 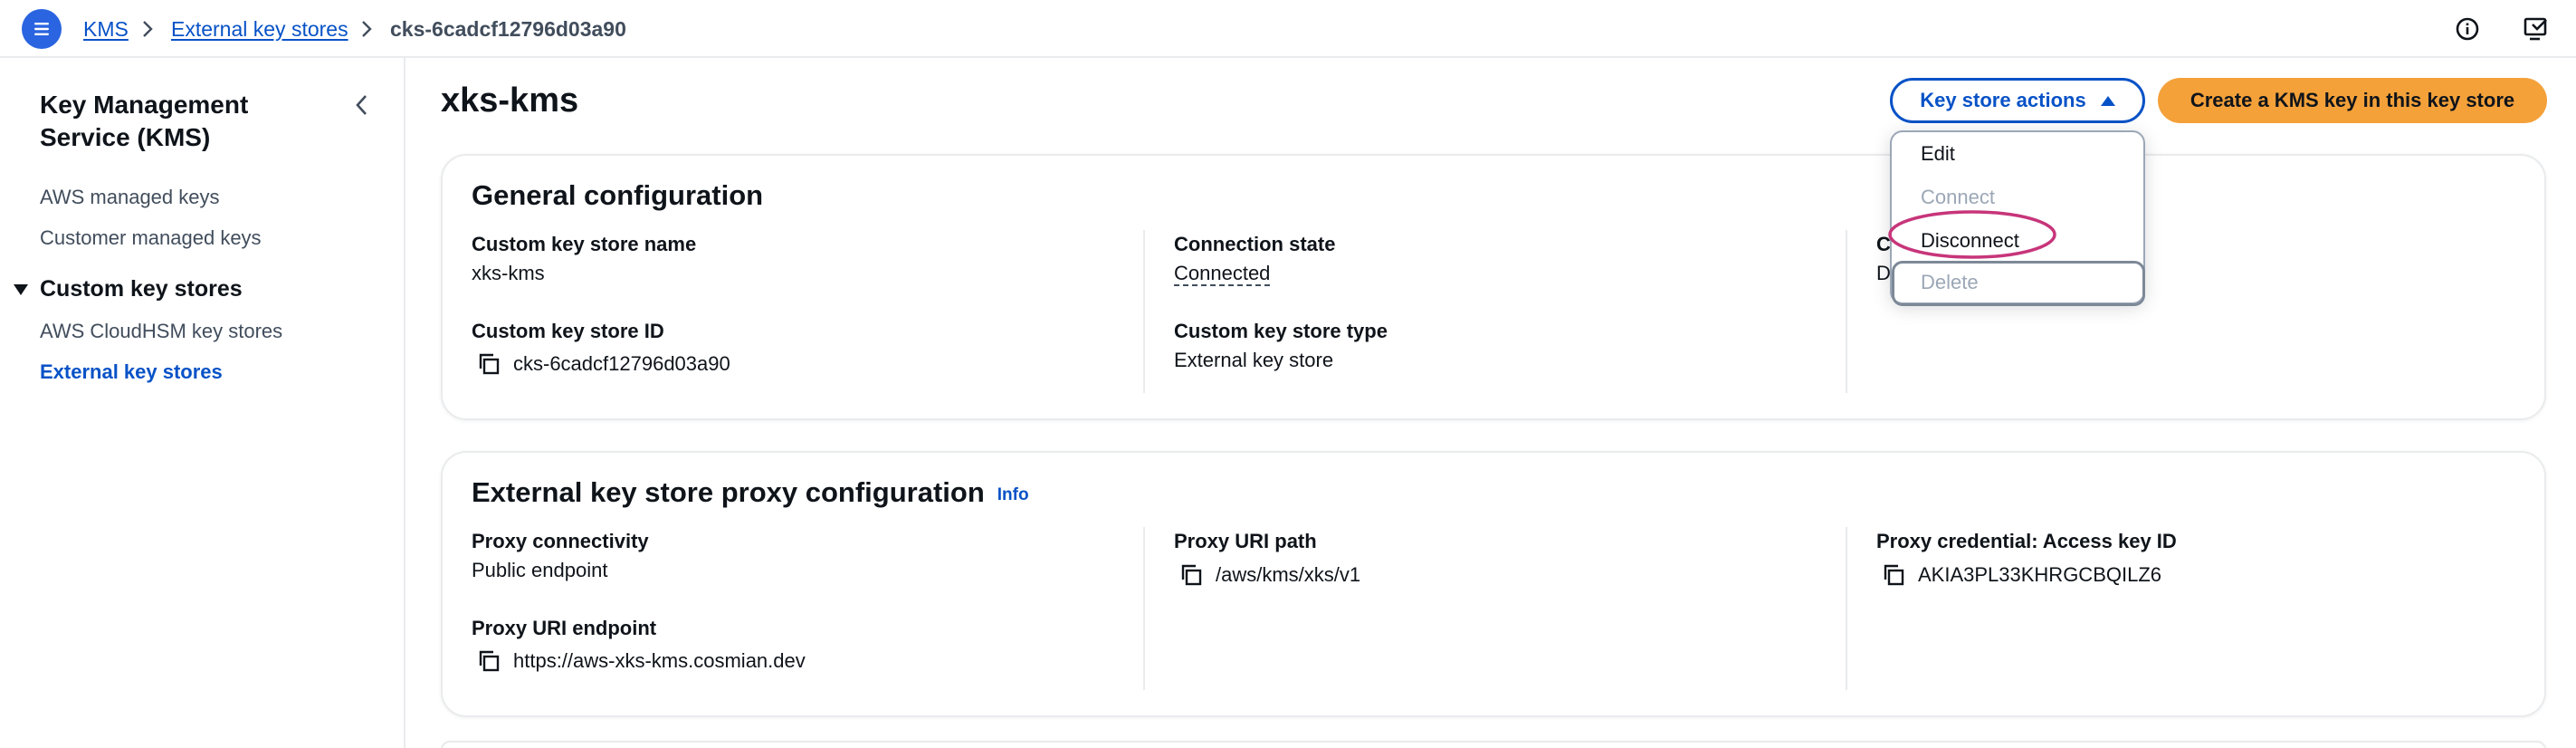 I want to click on proxy-uri-endpoint-row: https://aws-xks-kms.cosmian.dev, so click(x=640, y=661).